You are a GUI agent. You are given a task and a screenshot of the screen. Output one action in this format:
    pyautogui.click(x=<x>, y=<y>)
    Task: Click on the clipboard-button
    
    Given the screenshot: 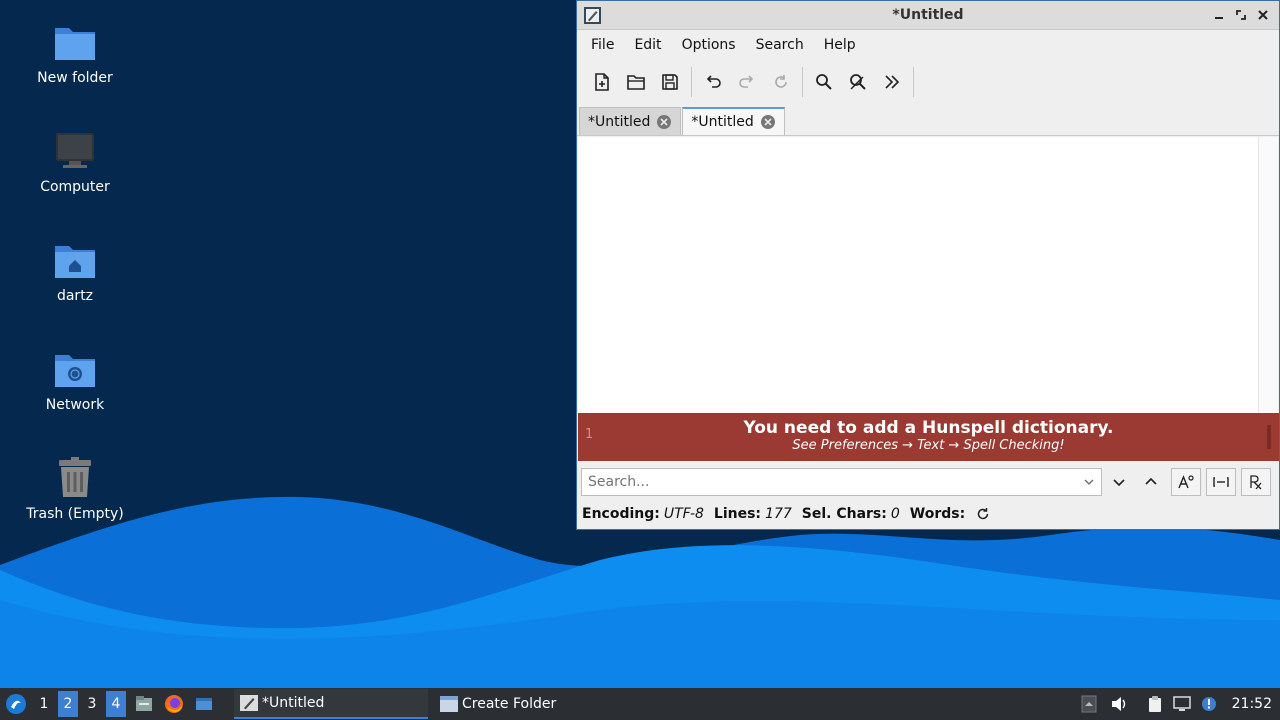 What is the action you would take?
    pyautogui.click(x=1155, y=704)
    